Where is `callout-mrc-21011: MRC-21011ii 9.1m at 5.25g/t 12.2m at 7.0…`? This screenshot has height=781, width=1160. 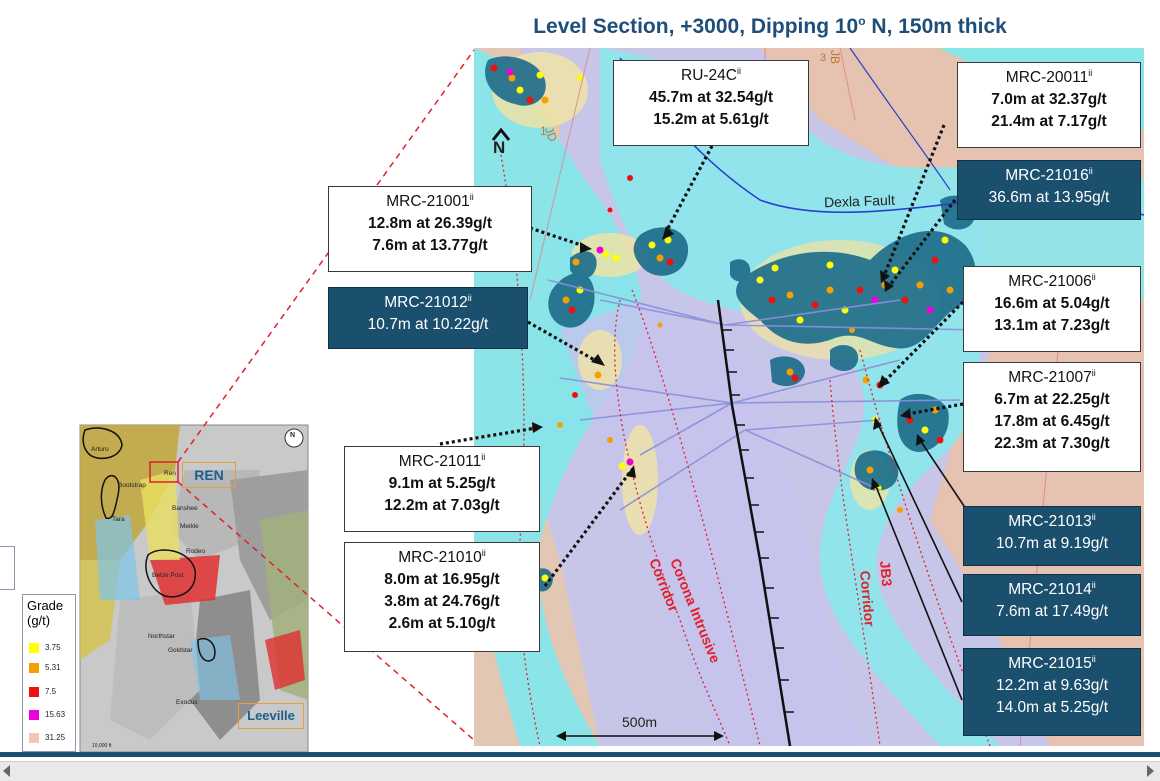
callout-mrc-21011: MRC-21011ii 9.1m at 5.25g/t 12.2m at 7.0… is located at coordinates (442, 489).